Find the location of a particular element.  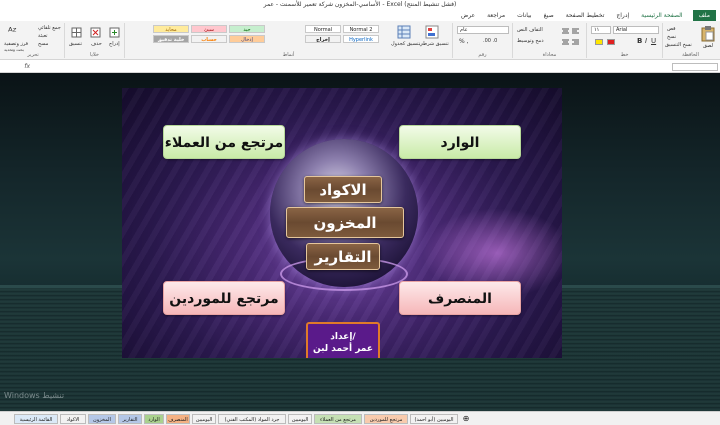

format-cells-label: تنسيق is located at coordinates (75, 44).